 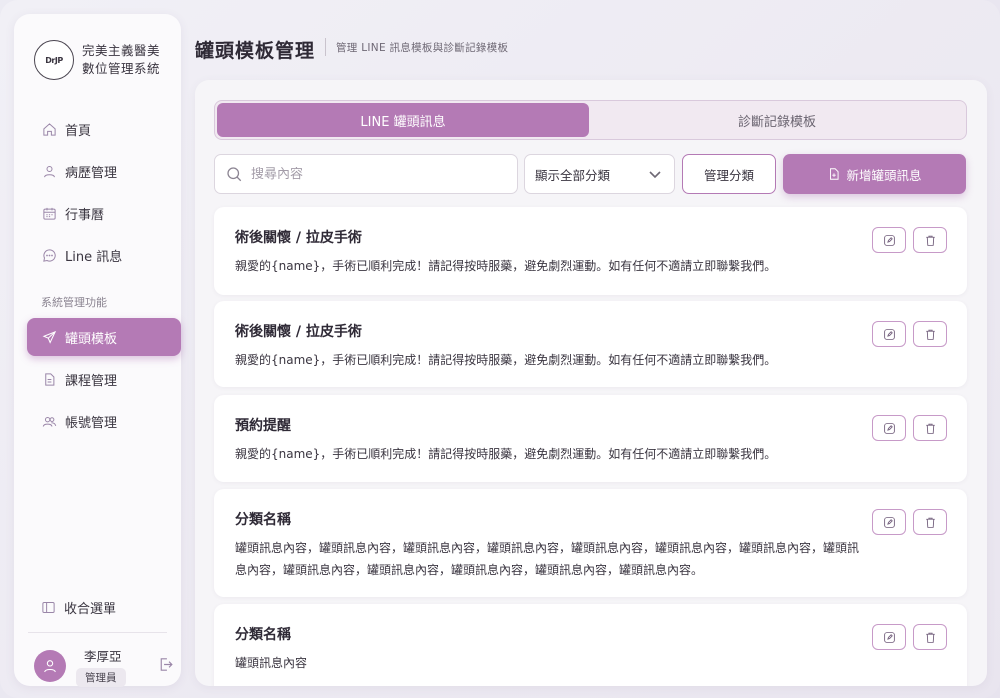 I want to click on sidebar-item-label: 罐頭模板, so click(x=91, y=339).